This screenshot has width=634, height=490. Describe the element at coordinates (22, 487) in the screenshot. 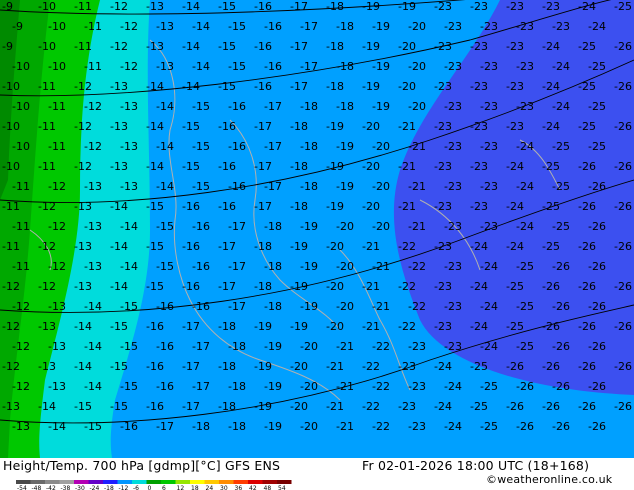

I see `colorbar-label: -54` at that location.